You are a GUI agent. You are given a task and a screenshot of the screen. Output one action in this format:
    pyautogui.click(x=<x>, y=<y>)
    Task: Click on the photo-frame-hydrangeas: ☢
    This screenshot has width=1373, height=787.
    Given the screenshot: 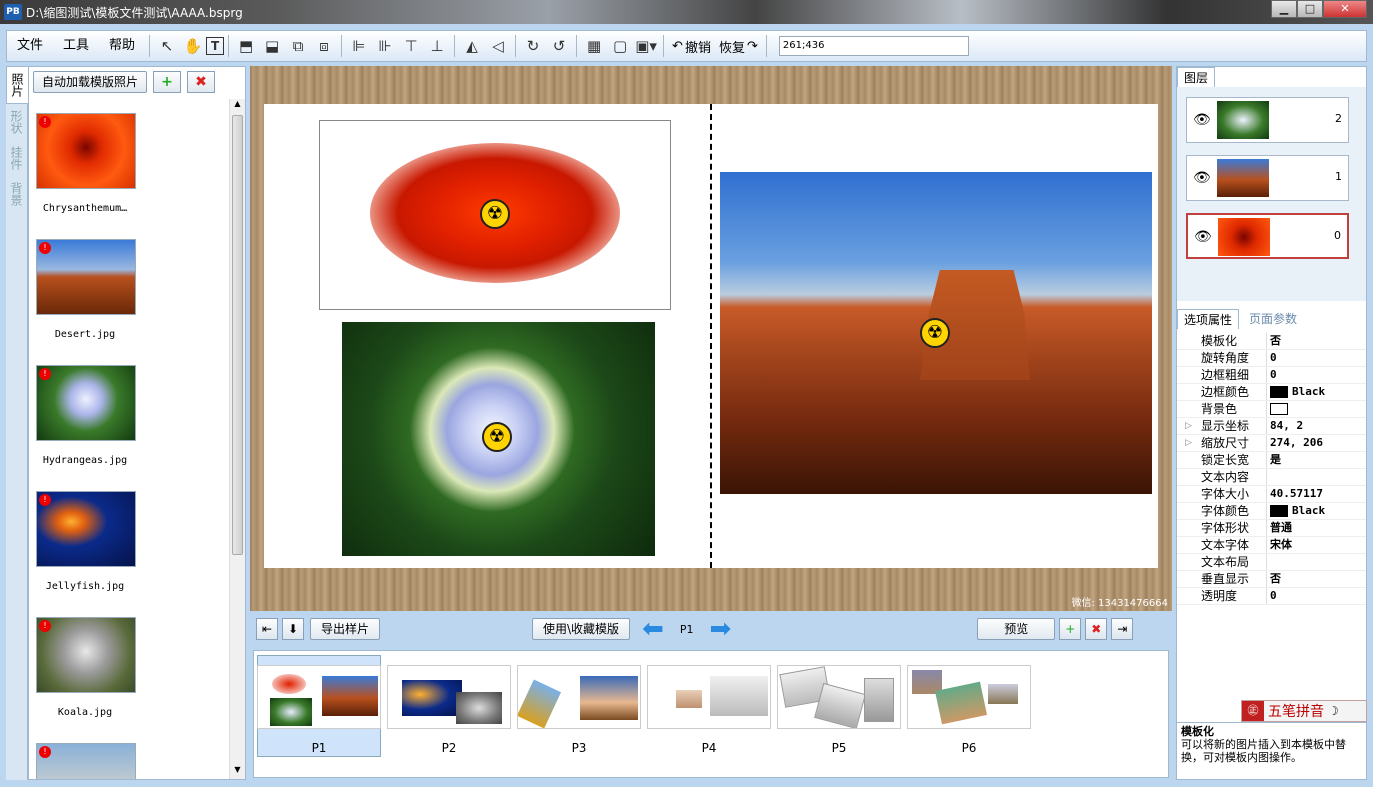 What is the action you would take?
    pyautogui.click(x=498, y=439)
    